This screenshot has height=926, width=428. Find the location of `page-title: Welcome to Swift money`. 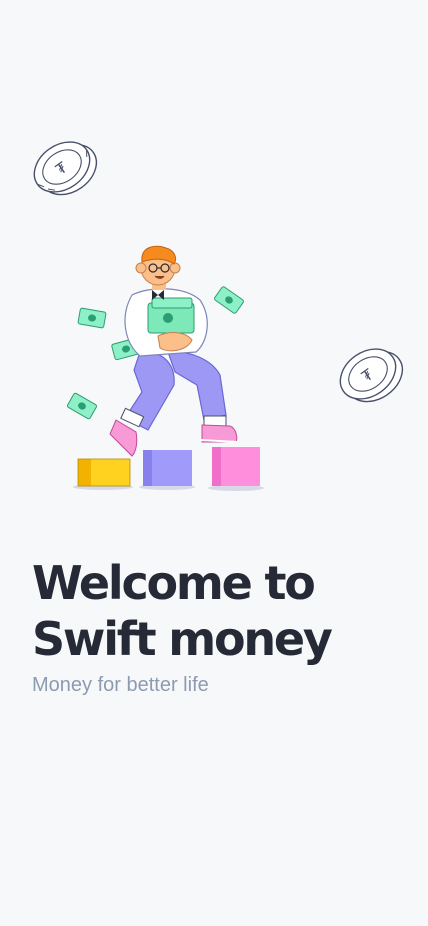

page-title: Welcome to Swift money is located at coordinates (222, 611).